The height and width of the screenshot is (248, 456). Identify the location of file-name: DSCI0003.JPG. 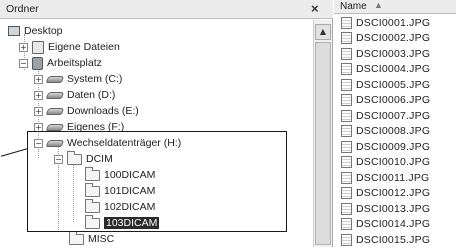
(393, 53).